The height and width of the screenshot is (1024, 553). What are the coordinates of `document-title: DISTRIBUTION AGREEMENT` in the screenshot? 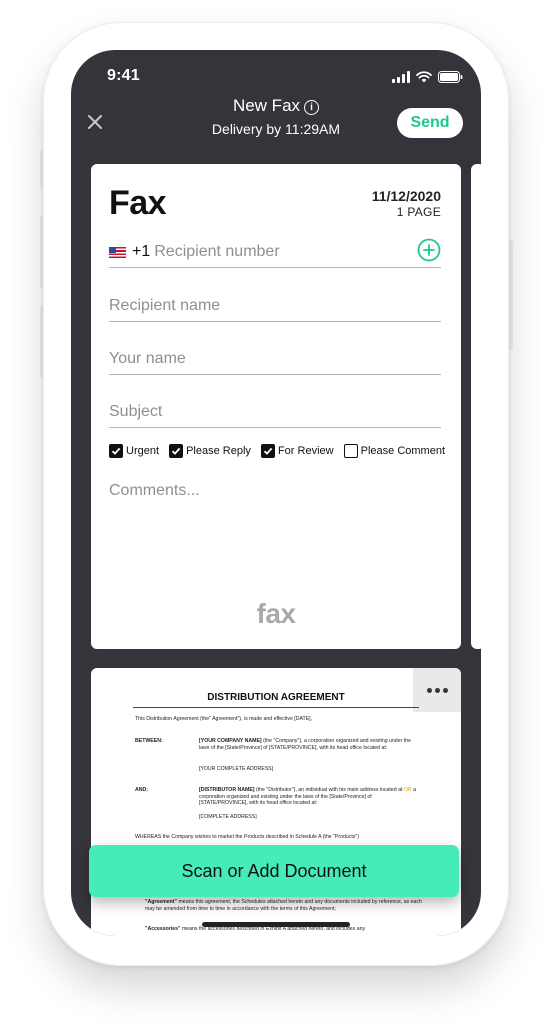 It's located at (276, 697).